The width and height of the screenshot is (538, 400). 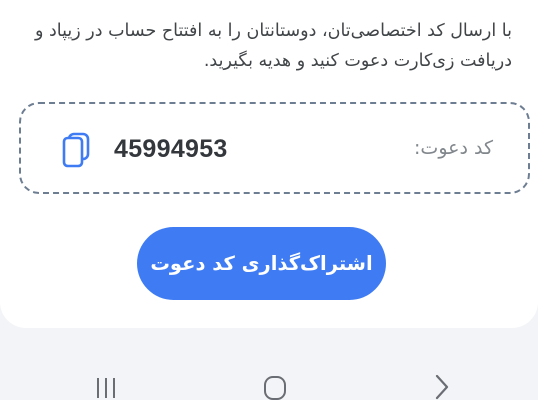 What do you see at coordinates (442, 387) in the screenshot?
I see `back-icon` at bounding box center [442, 387].